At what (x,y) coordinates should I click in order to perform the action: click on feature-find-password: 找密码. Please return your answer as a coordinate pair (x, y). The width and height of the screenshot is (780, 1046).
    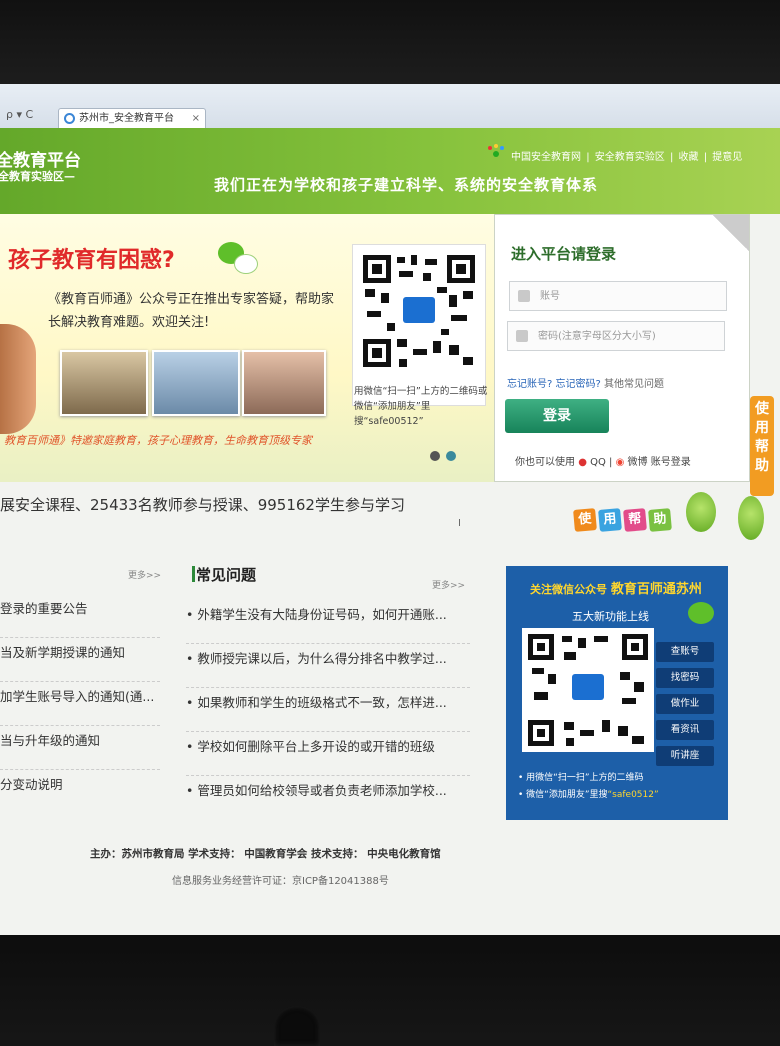
    Looking at the image, I should click on (685, 678).